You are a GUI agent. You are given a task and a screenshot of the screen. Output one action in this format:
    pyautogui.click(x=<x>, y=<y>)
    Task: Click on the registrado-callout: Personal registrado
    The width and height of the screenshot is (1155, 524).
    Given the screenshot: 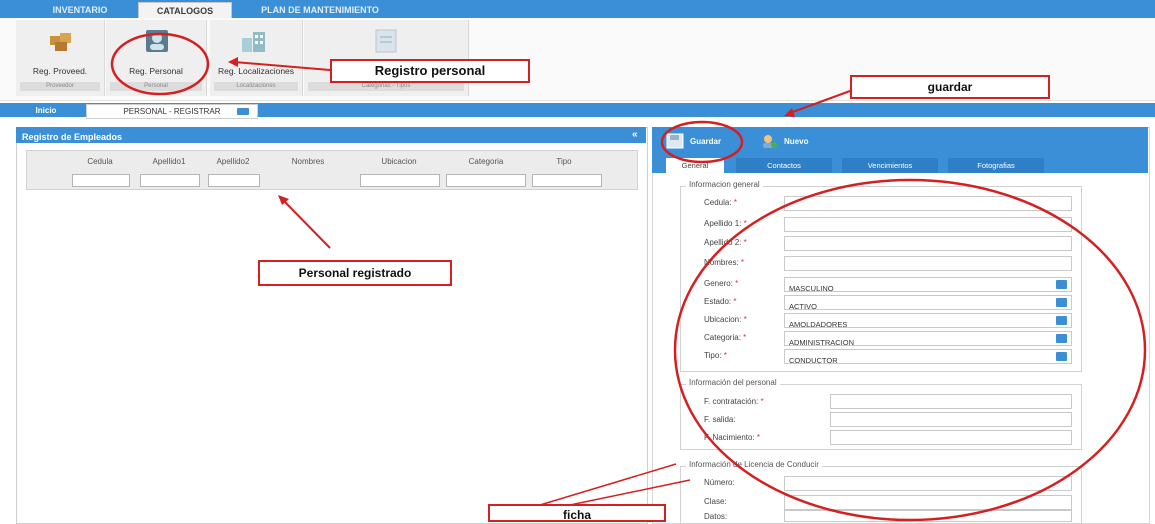 What is the action you would take?
    pyautogui.click(x=355, y=273)
    